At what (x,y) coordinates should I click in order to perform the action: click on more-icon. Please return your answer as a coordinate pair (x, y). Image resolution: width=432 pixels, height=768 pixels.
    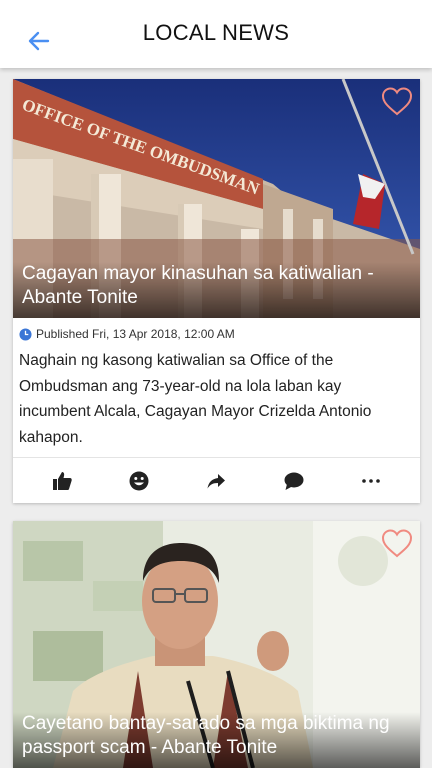
    Looking at the image, I should click on (371, 480).